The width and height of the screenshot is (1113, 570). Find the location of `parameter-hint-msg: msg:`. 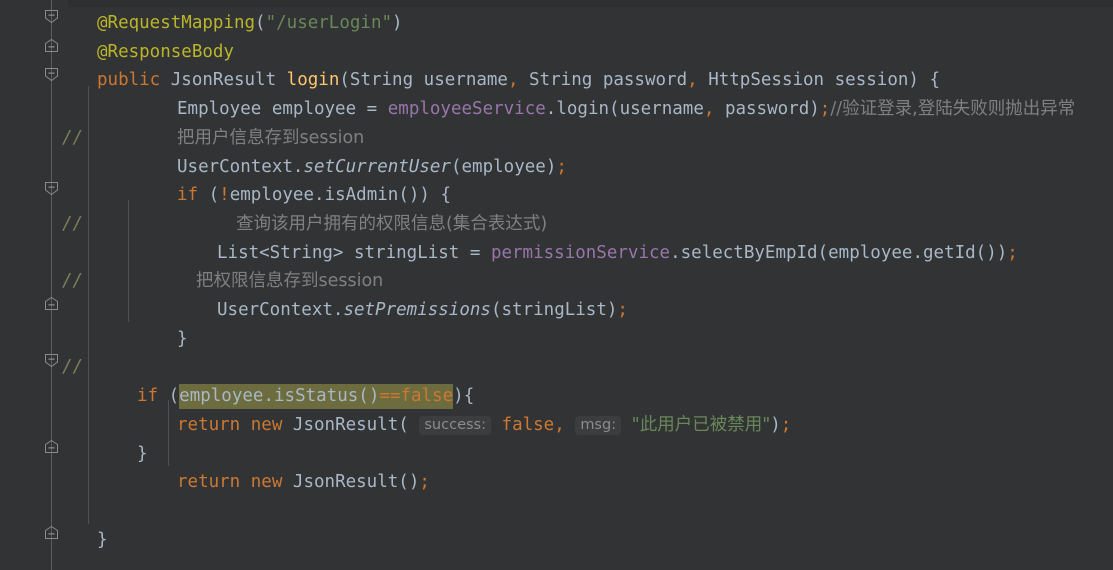

parameter-hint-msg: msg: is located at coordinates (598, 425).